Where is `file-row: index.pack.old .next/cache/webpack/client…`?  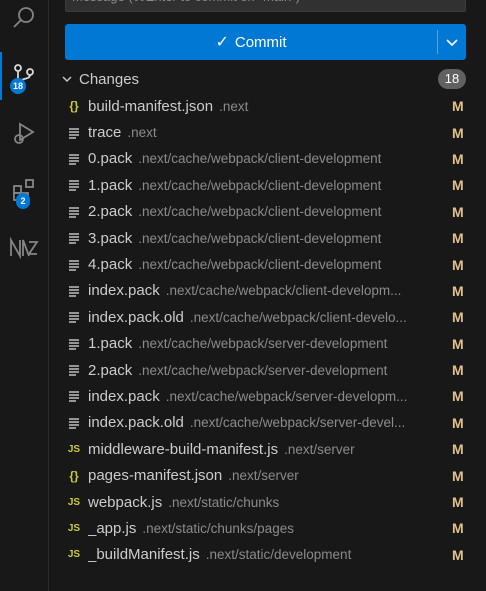 file-row: index.pack.old .next/cache/webpack/client… is located at coordinates (267, 317).